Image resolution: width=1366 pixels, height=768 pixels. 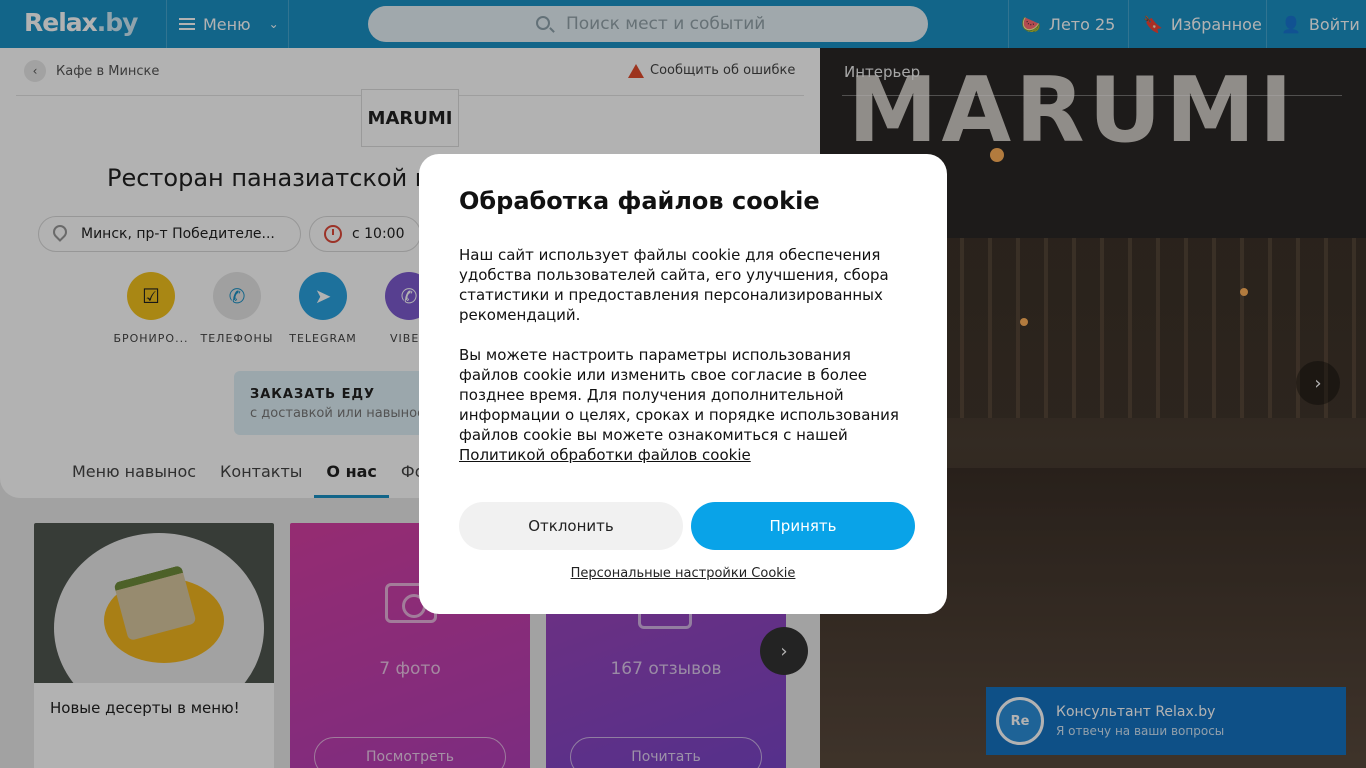 What do you see at coordinates (571, 526) in the screenshot?
I see `decline-button: Отклонить` at bounding box center [571, 526].